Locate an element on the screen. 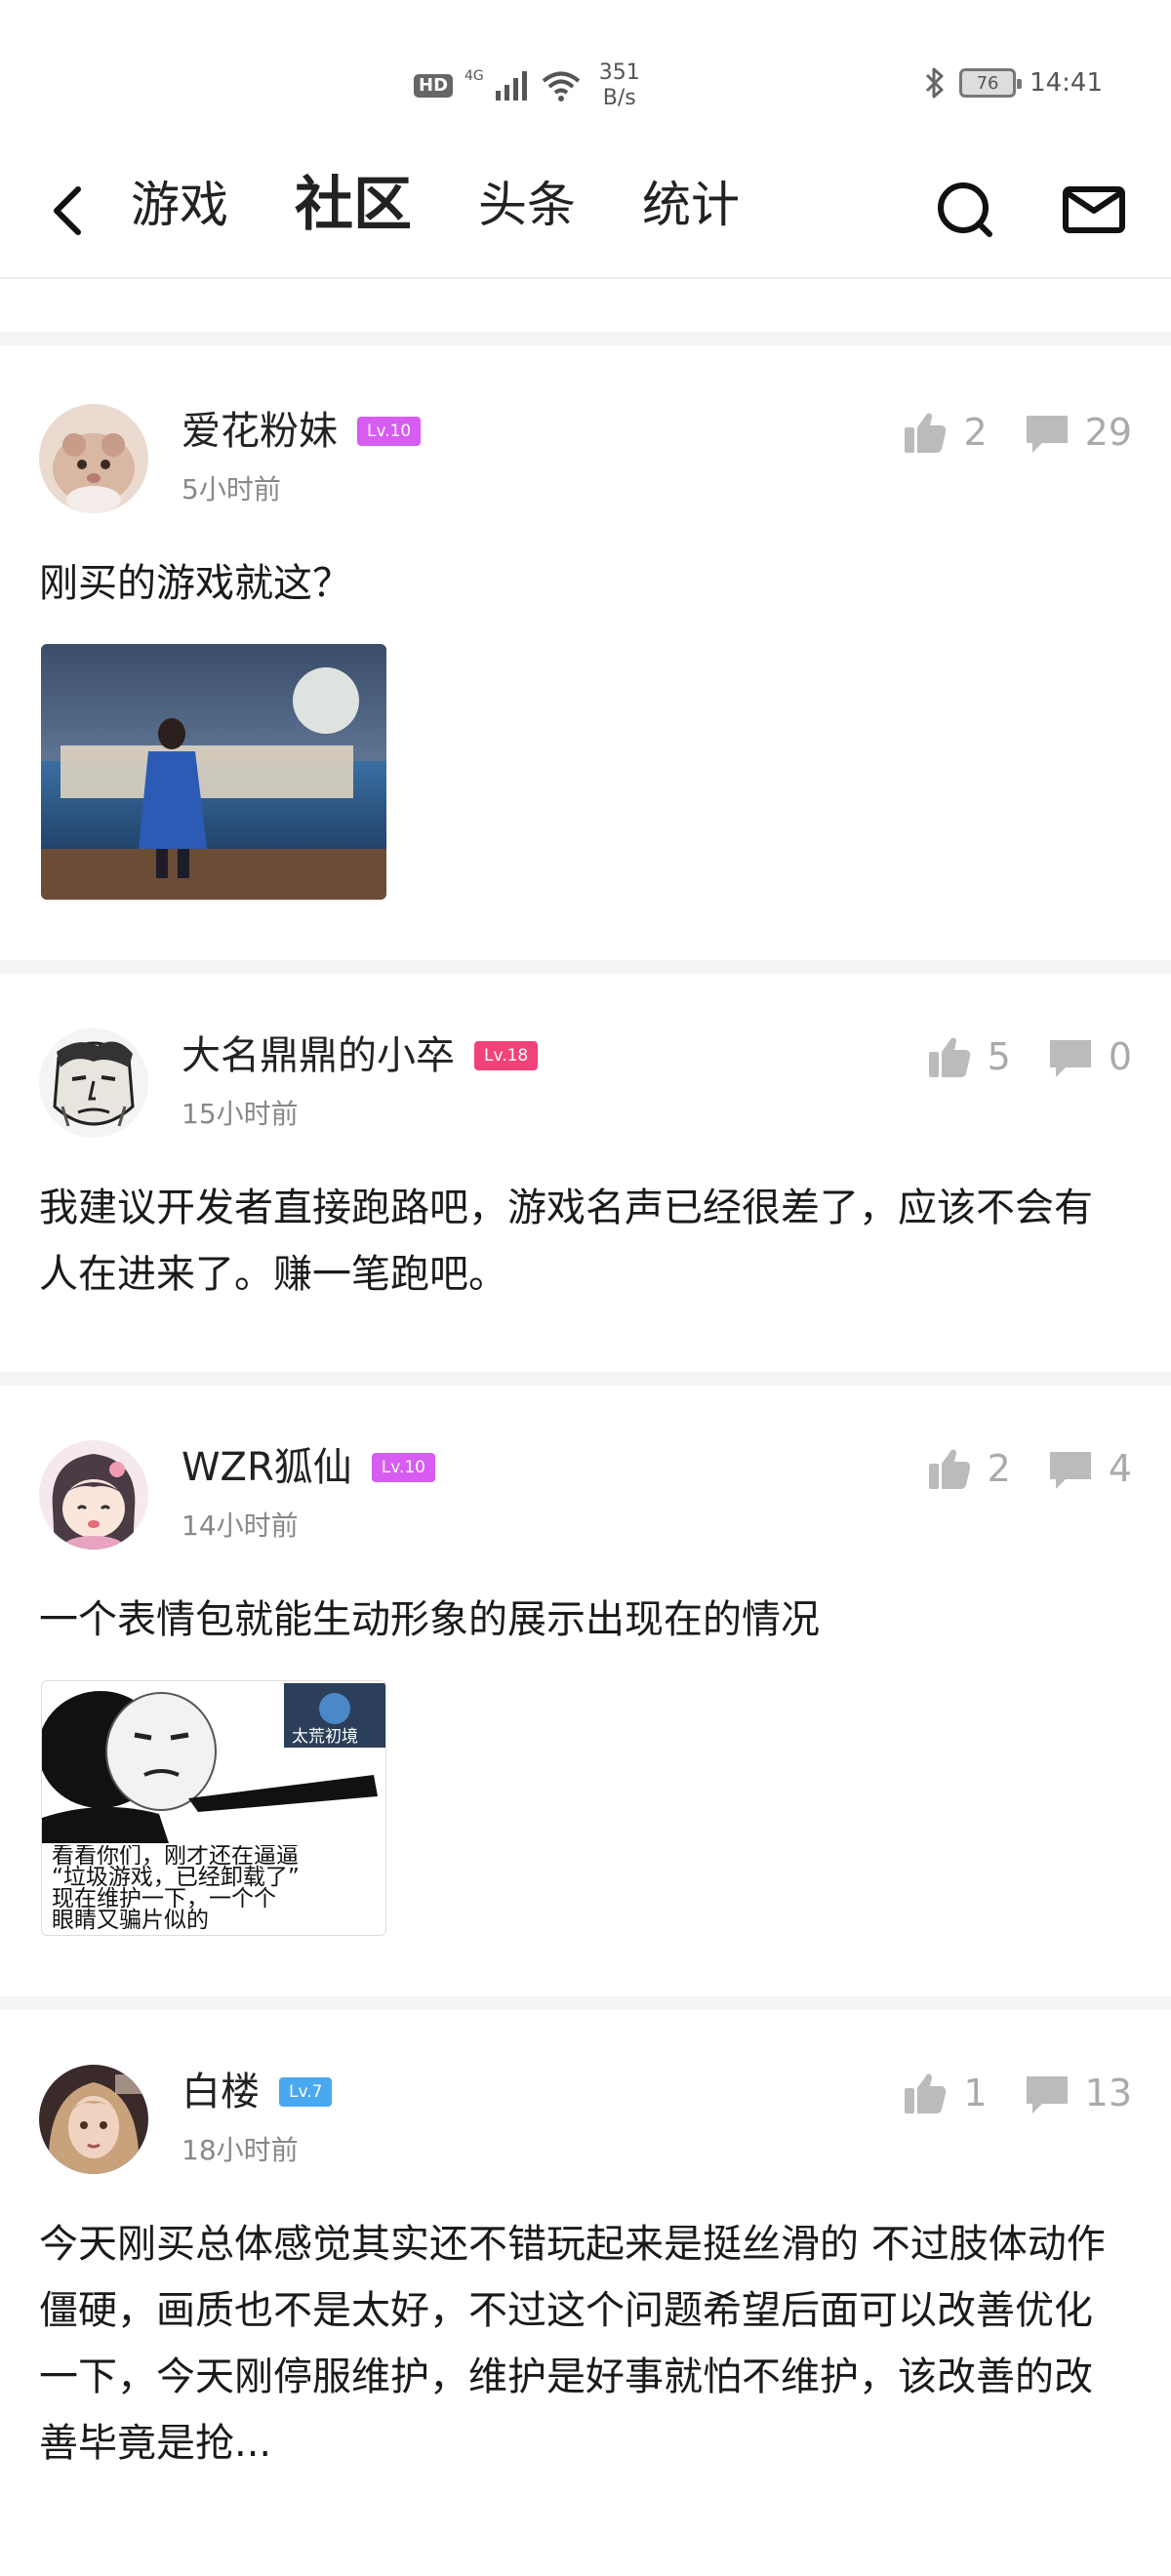  like-count: 1 is located at coordinates (975, 2093).